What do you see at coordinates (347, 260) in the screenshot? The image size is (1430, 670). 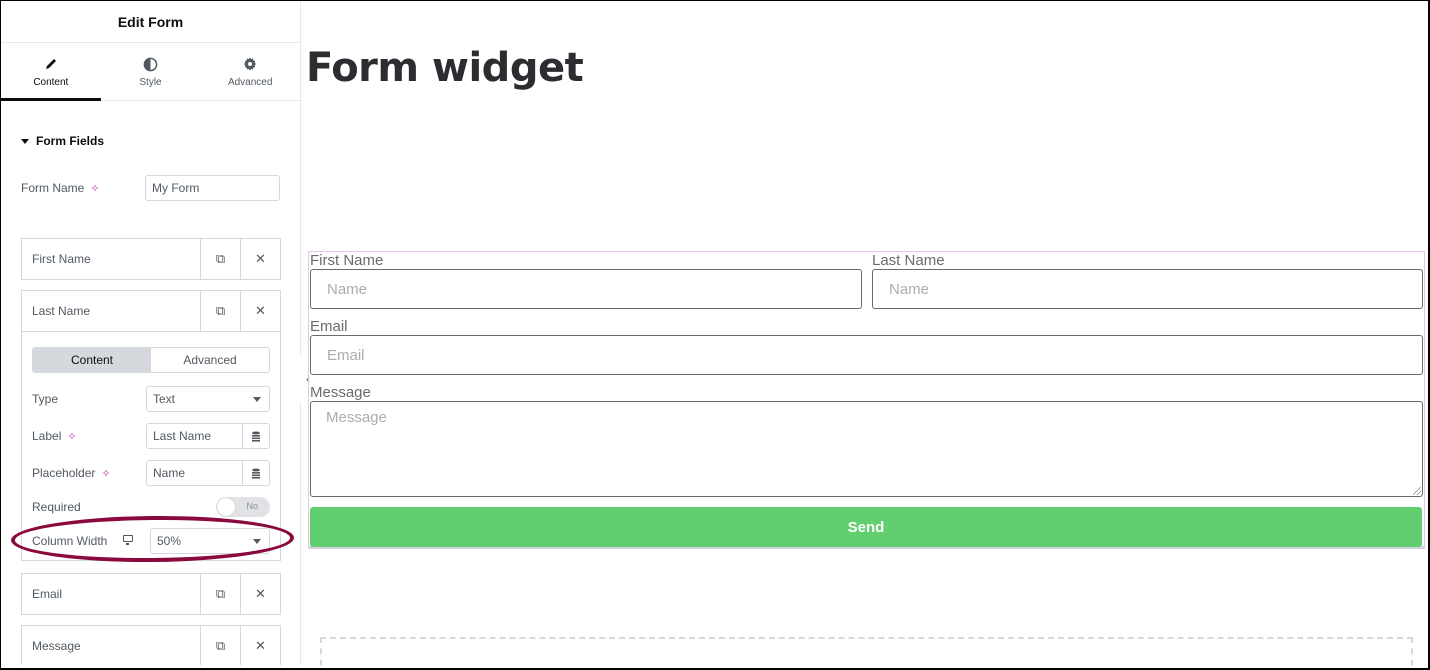 I see `first-name-label: First Name` at bounding box center [347, 260].